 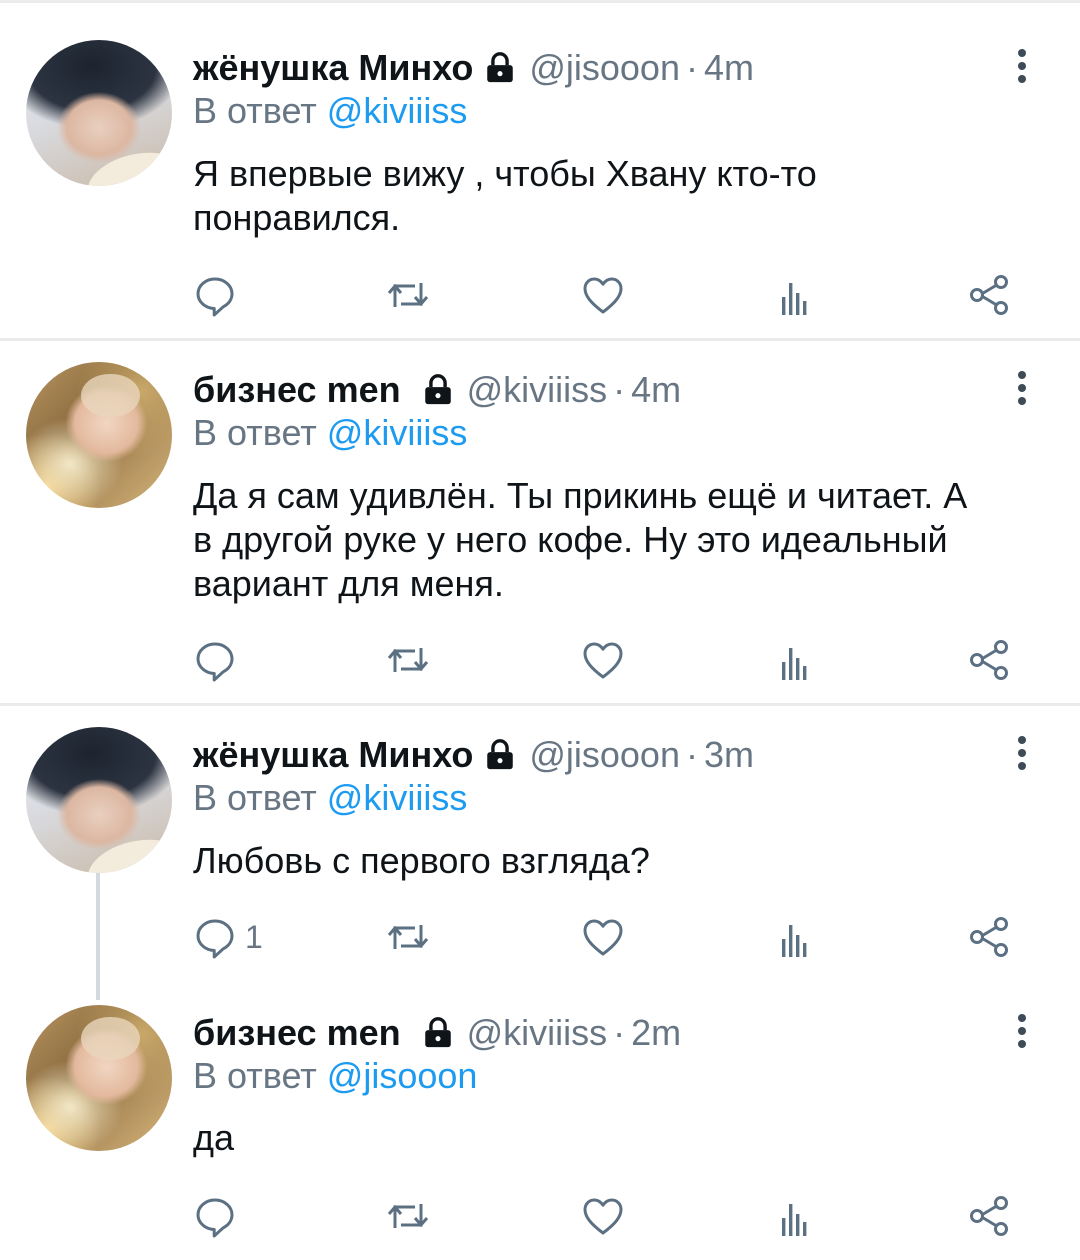 I want to click on reply-context: В ответ @jisooon, so click(x=335, y=1076).